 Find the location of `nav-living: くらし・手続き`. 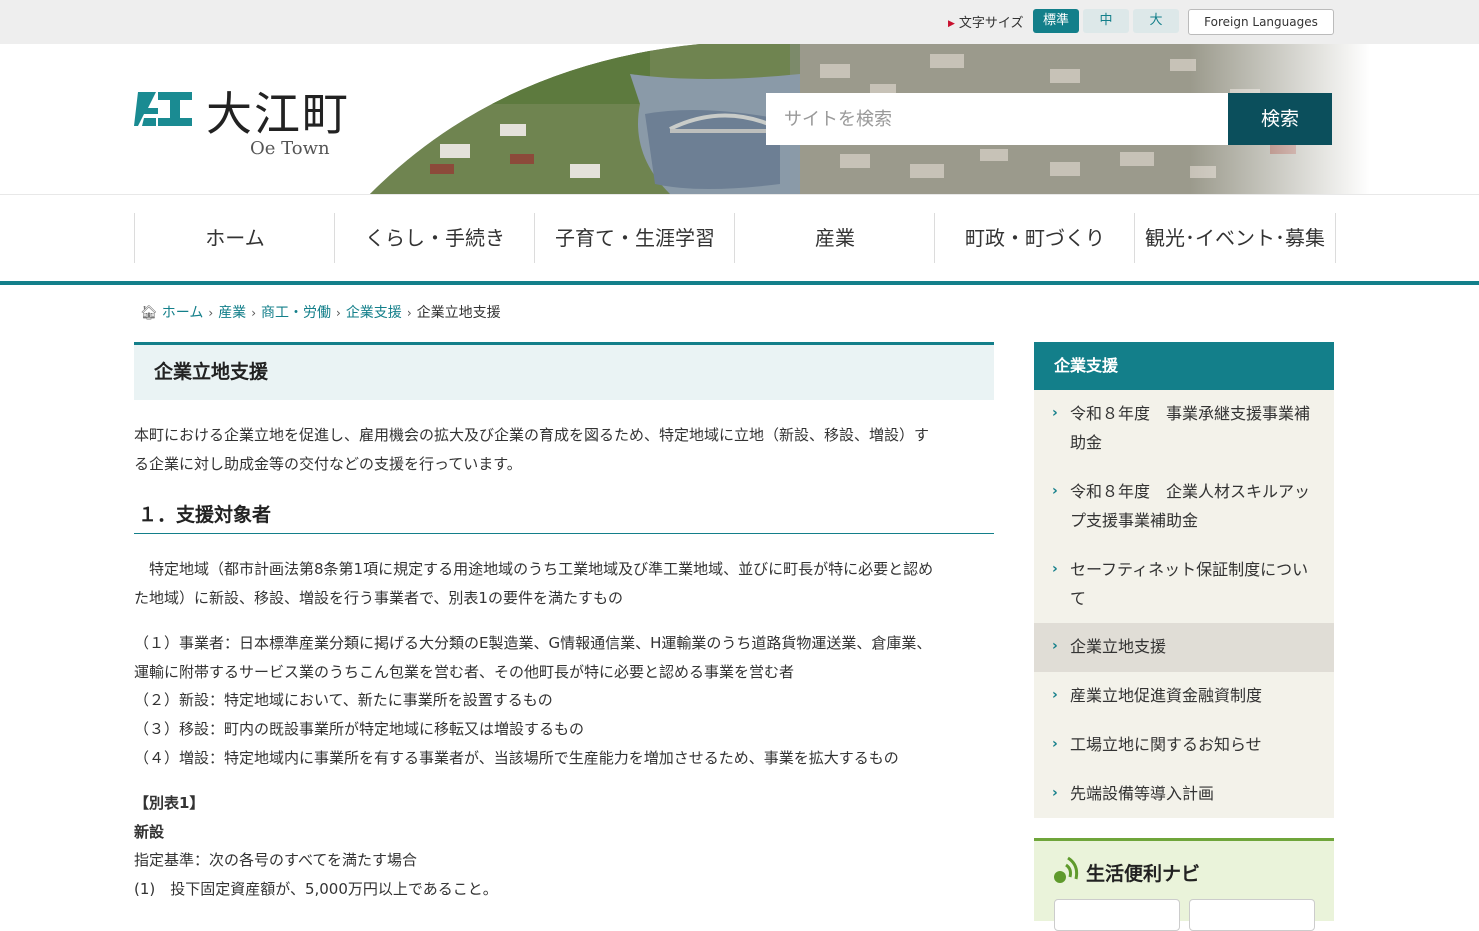

nav-living: くらし・手続き is located at coordinates (434, 238).